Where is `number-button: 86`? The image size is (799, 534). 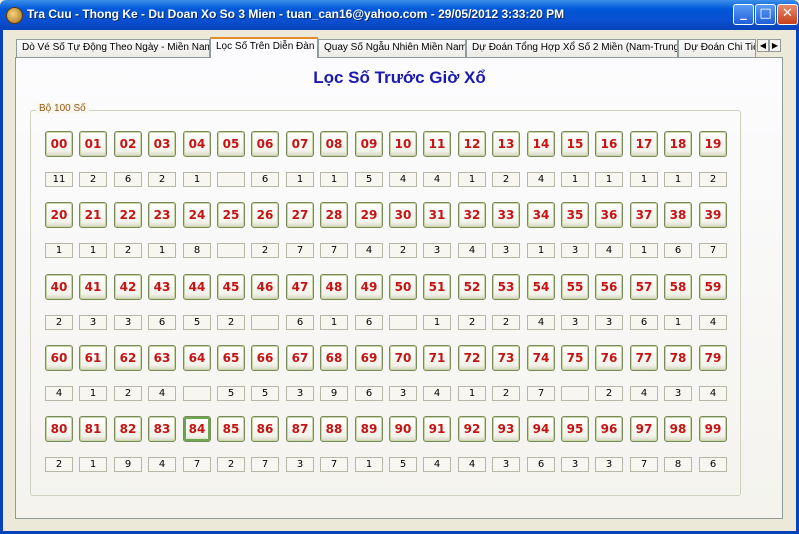
number-button: 86 is located at coordinates (265, 429).